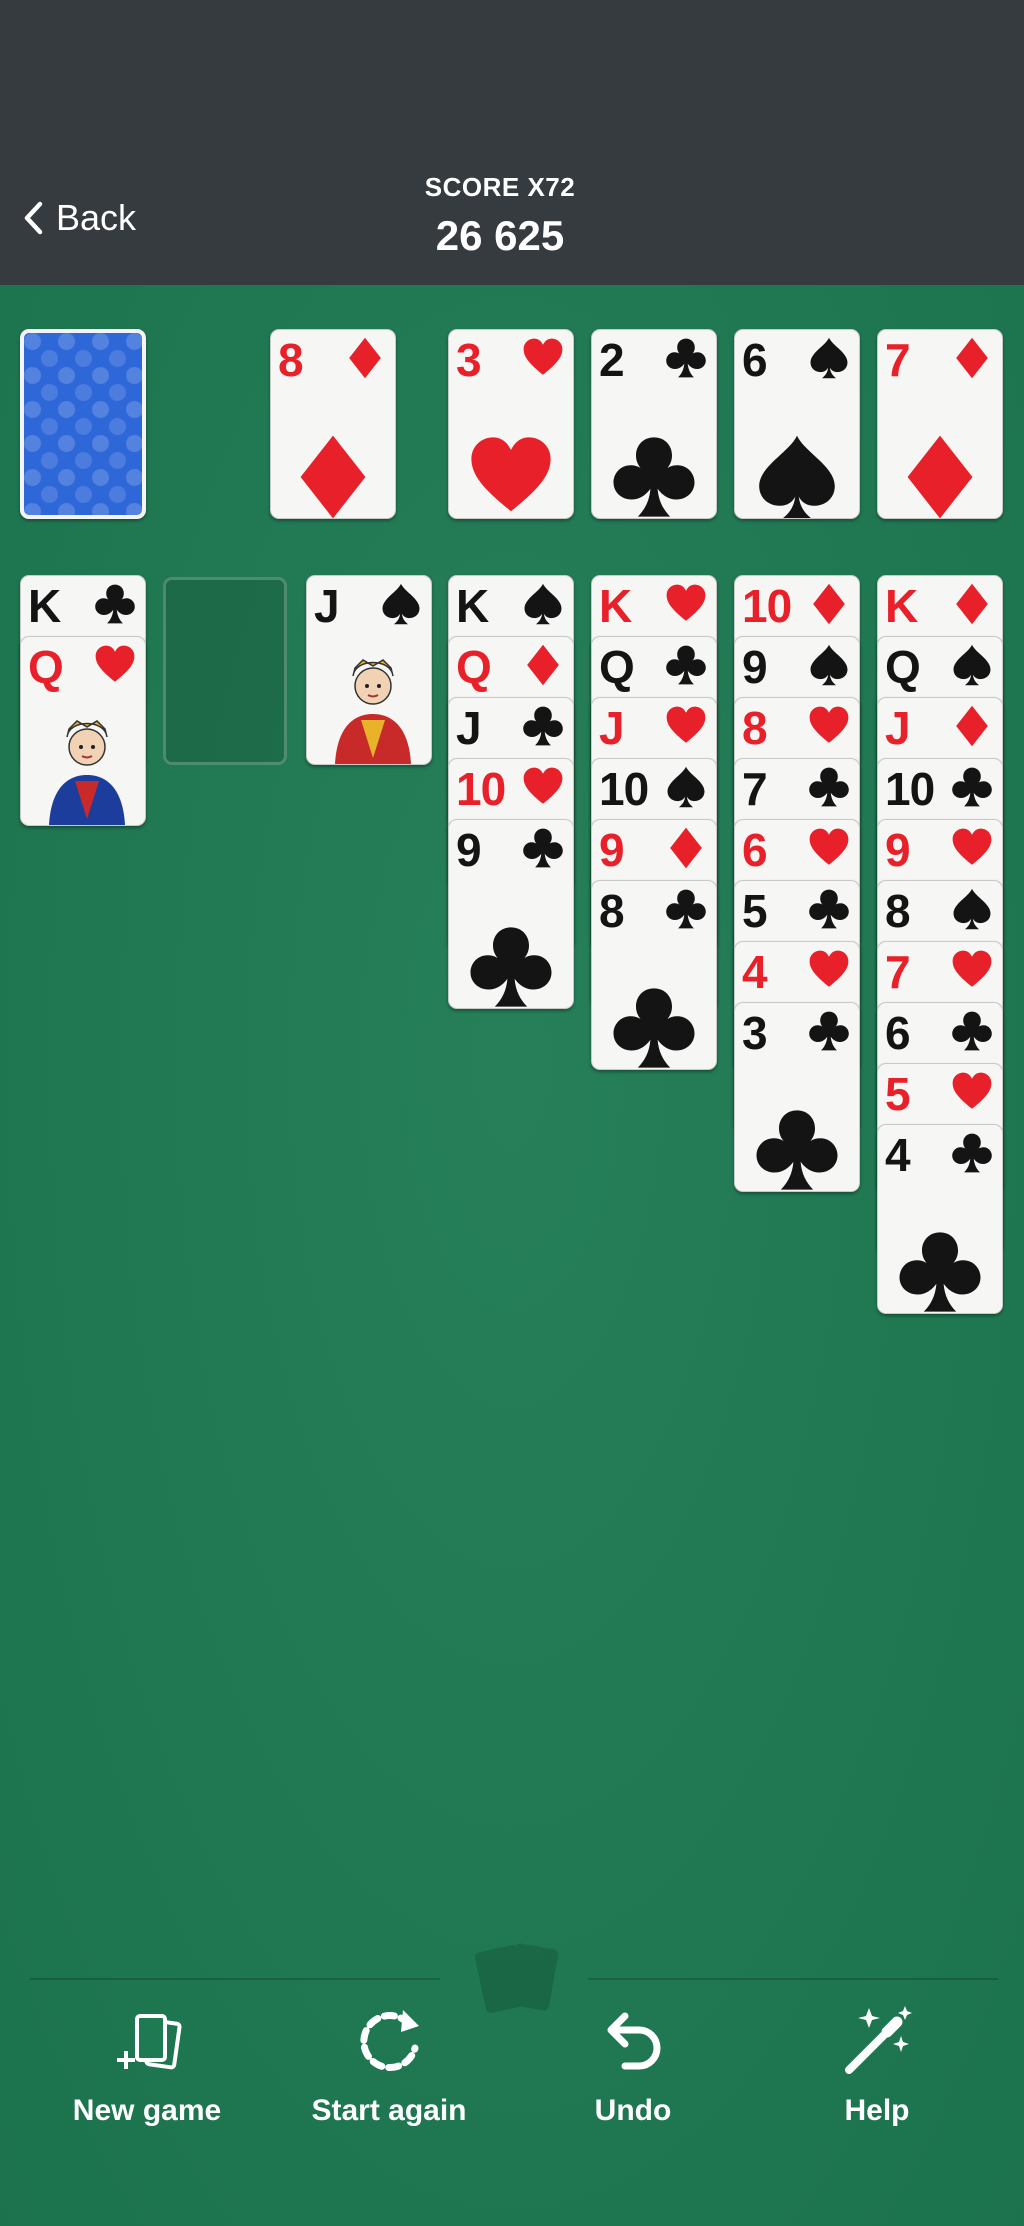  What do you see at coordinates (797, 1097) in the screenshot?
I see `tableau-card: 3` at bounding box center [797, 1097].